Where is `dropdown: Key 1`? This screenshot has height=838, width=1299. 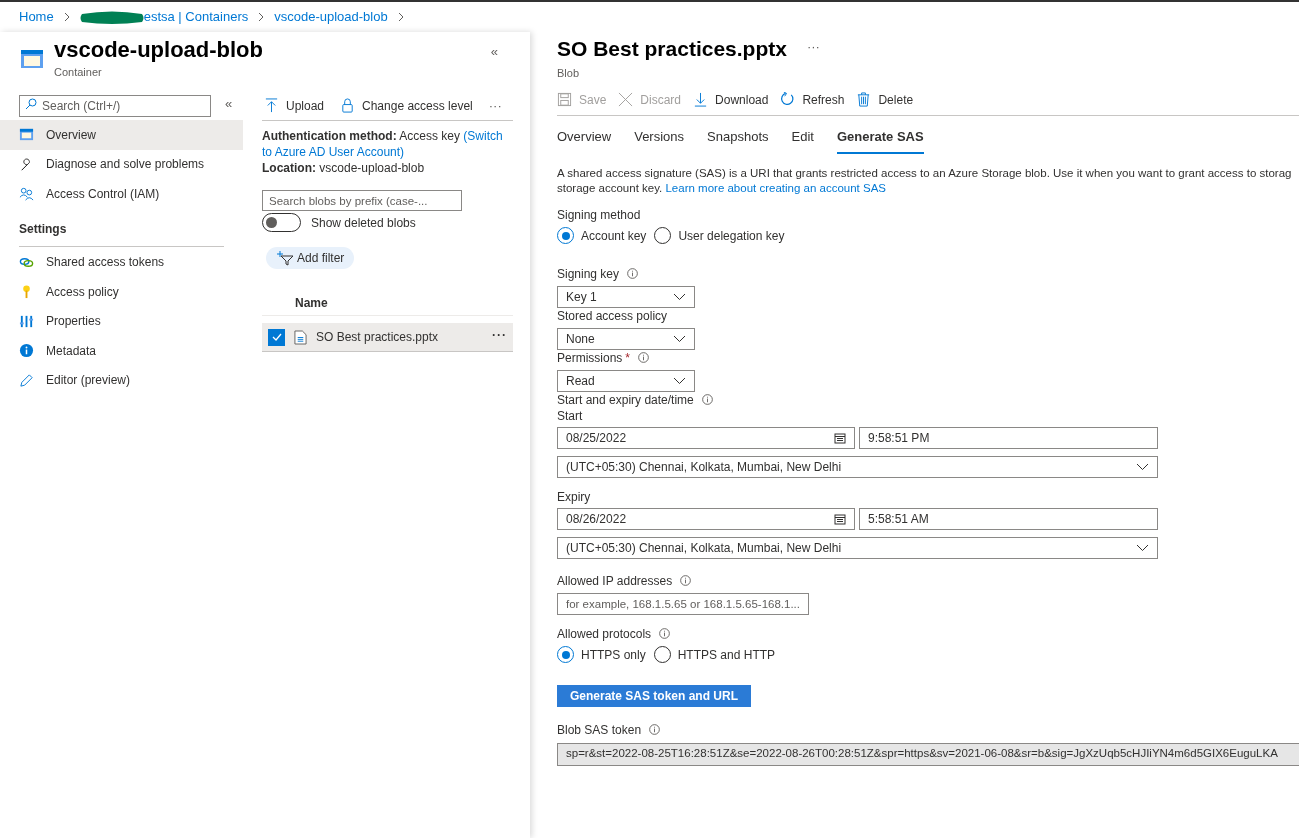
dropdown: Key 1 is located at coordinates (626, 296).